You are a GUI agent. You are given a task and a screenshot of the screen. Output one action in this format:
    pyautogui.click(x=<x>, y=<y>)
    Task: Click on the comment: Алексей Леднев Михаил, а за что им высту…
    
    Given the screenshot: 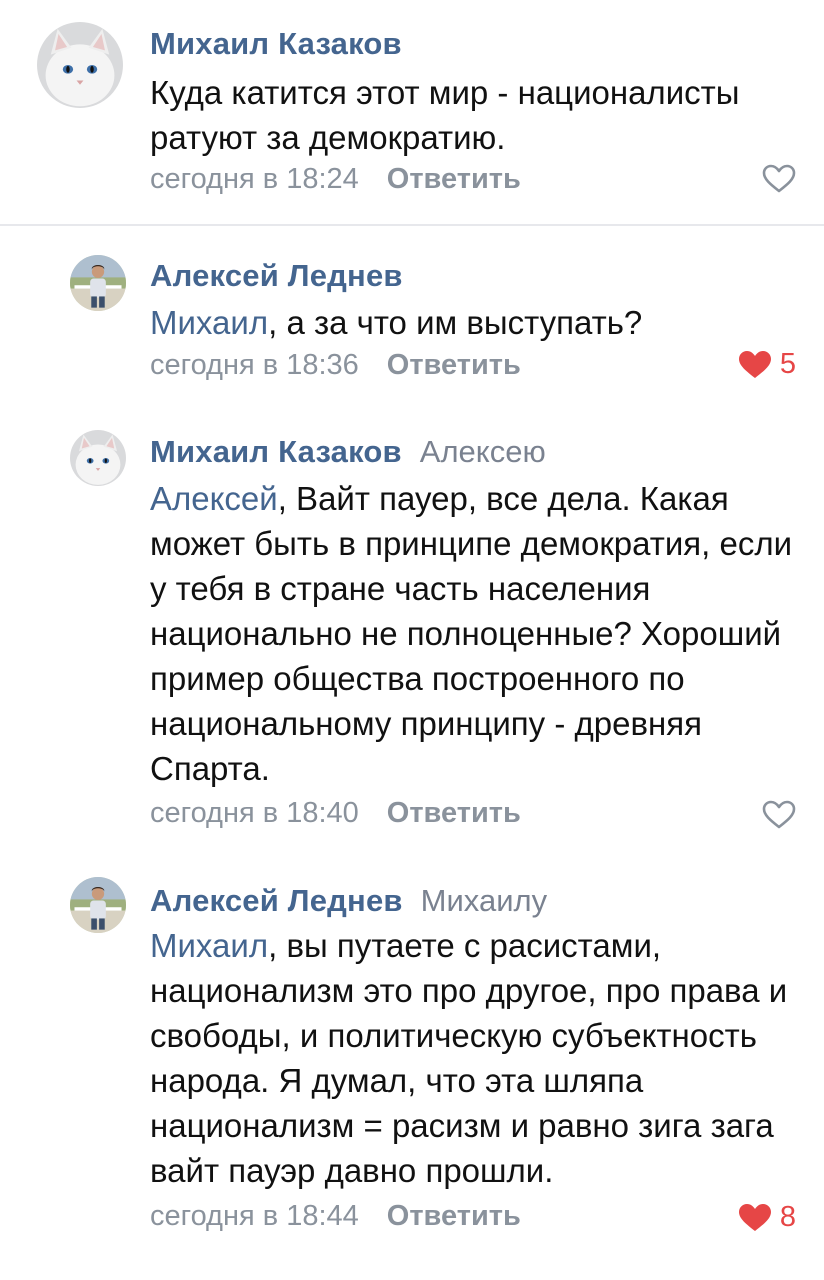 What is the action you would take?
    pyautogui.click(x=412, y=320)
    